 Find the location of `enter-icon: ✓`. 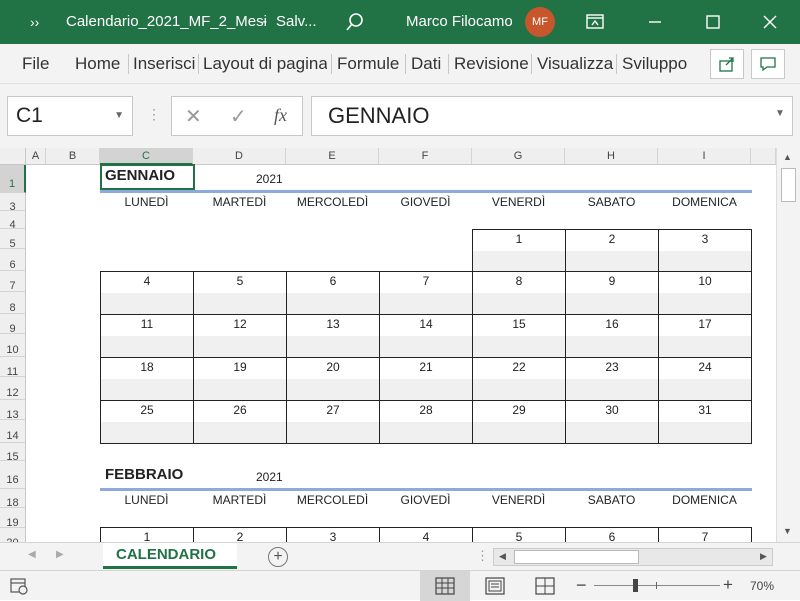

enter-icon: ✓ is located at coordinates (238, 116).